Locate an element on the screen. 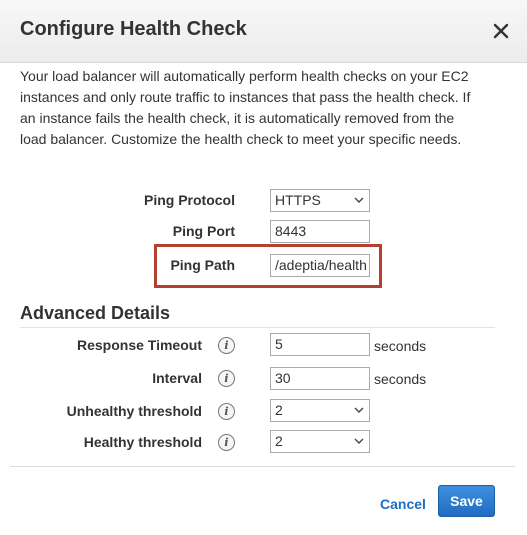 Image resolution: width=527 pixels, height=535 pixels. ping-path-label: Ping Path is located at coordinates (202, 265).